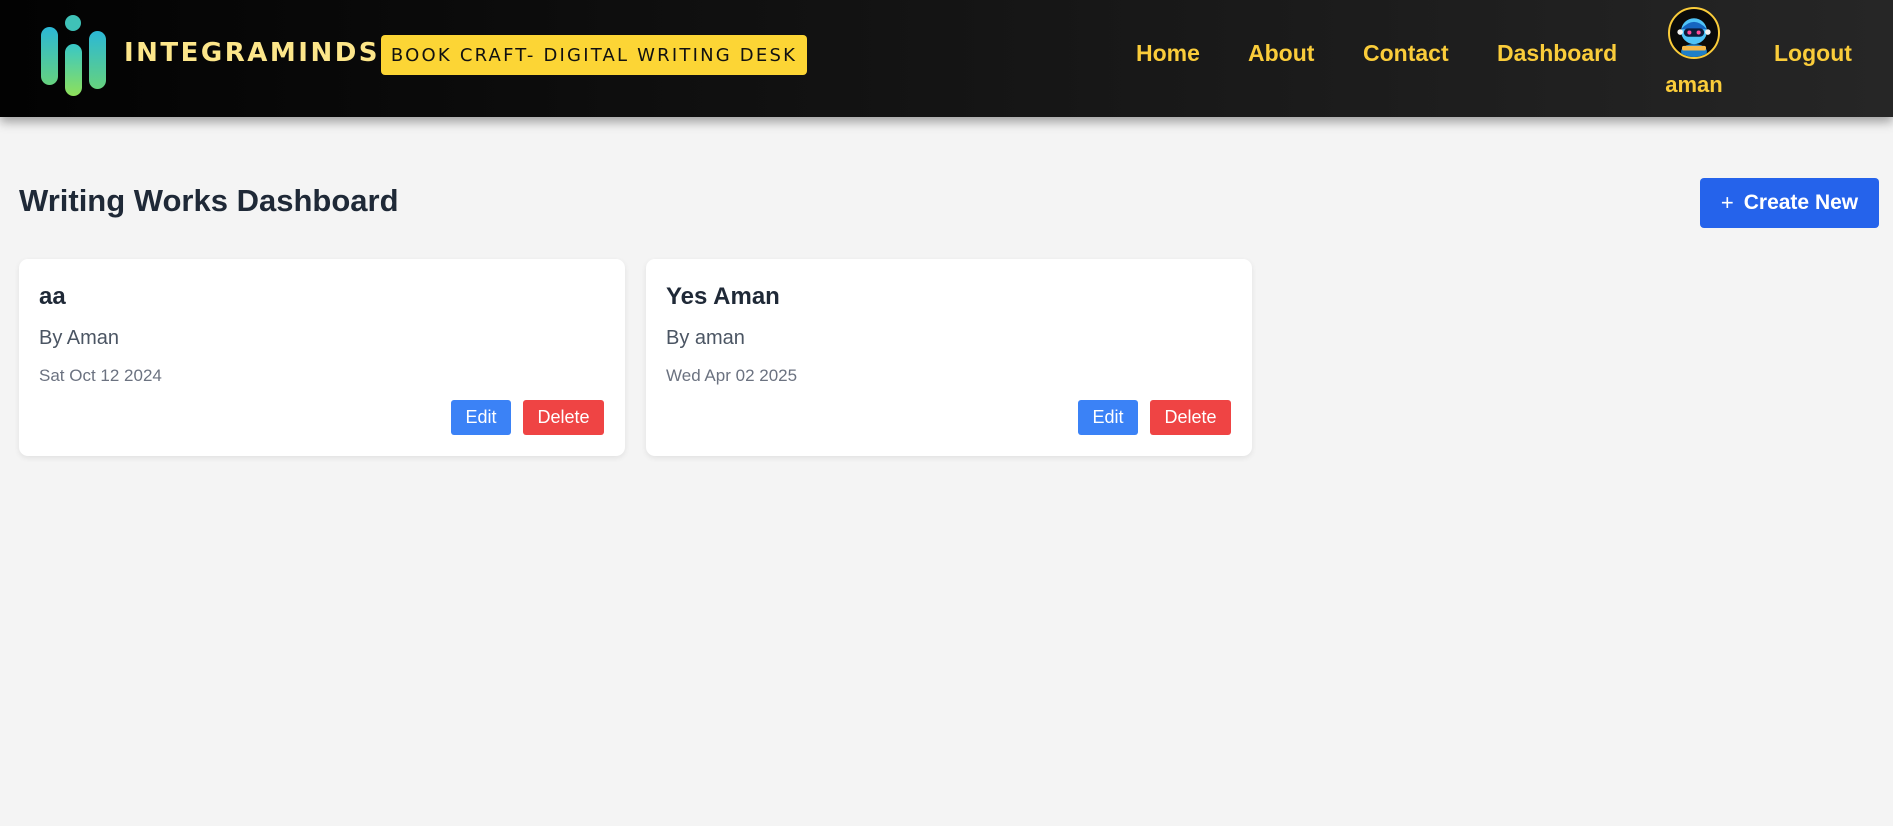 The height and width of the screenshot is (826, 1893). I want to click on work-date: Wed Apr 02 2025, so click(732, 375).